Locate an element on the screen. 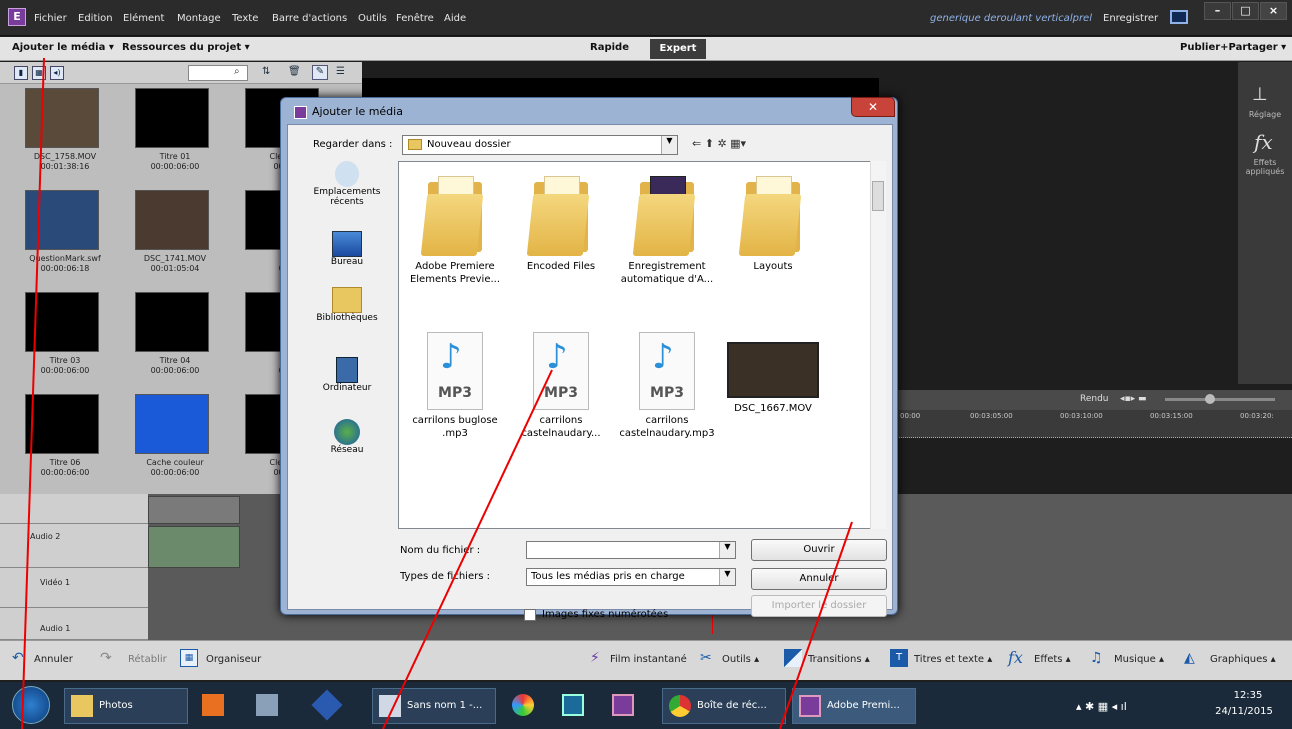  zoom-slider-handle is located at coordinates (1210, 399).